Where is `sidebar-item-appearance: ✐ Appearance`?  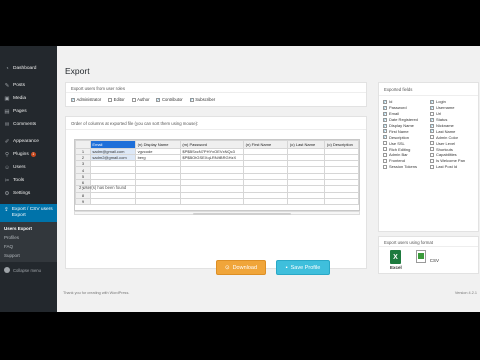
sidebar-item-appearance: ✐ Appearance is located at coordinates (28, 141).